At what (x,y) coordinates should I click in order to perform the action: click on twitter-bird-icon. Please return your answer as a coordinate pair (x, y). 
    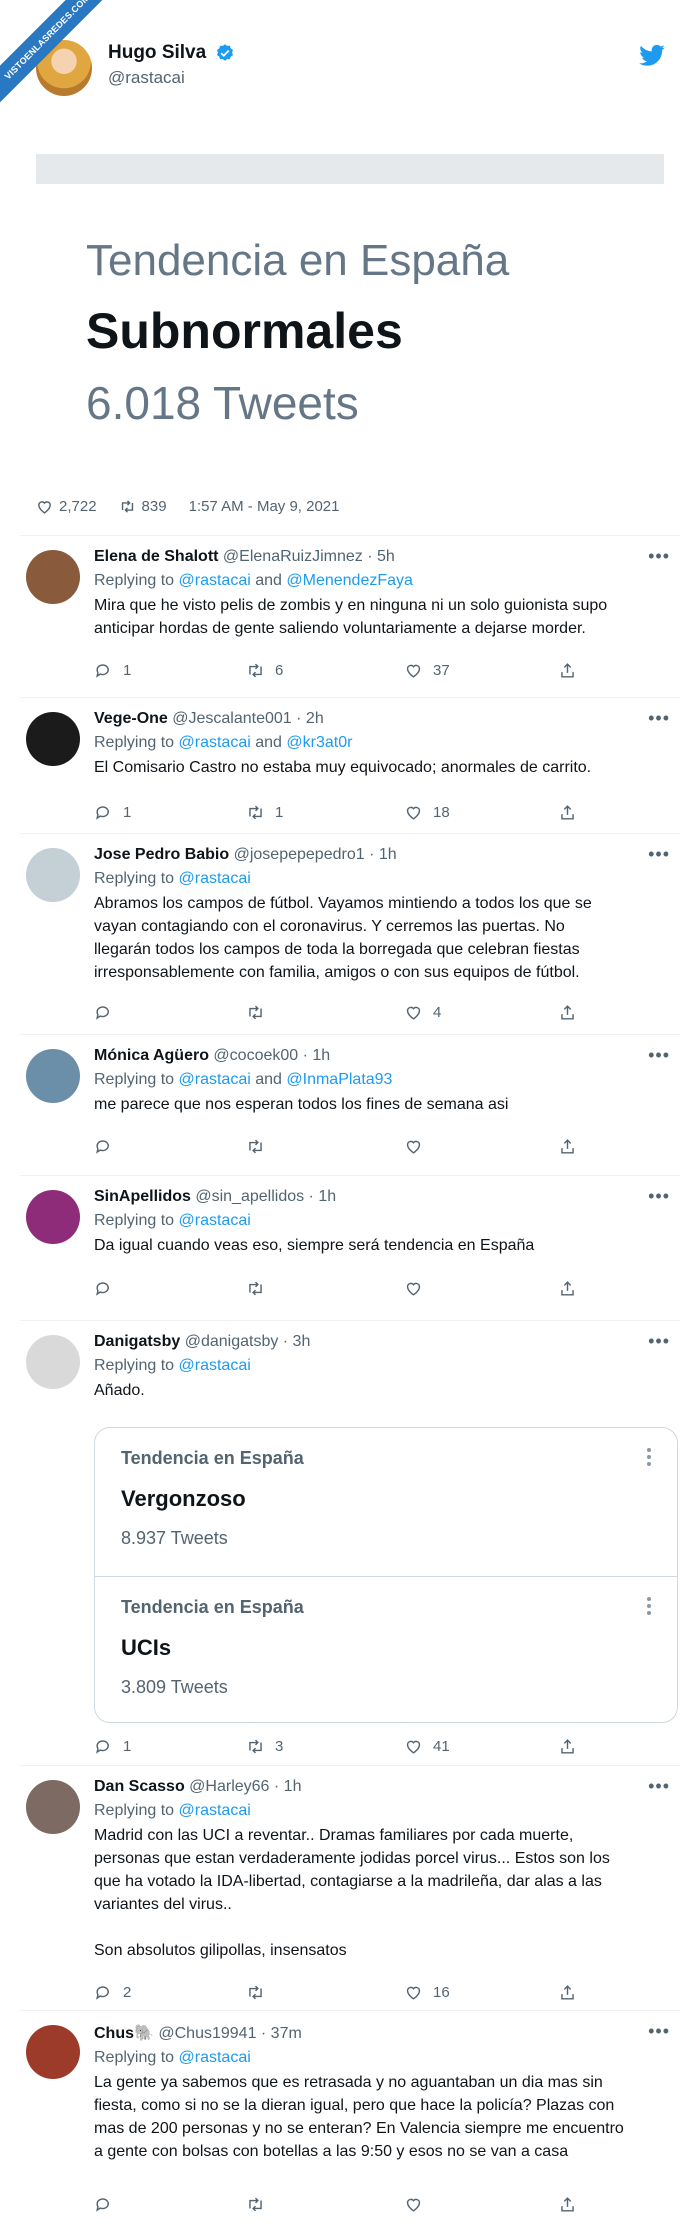
    Looking at the image, I should click on (652, 56).